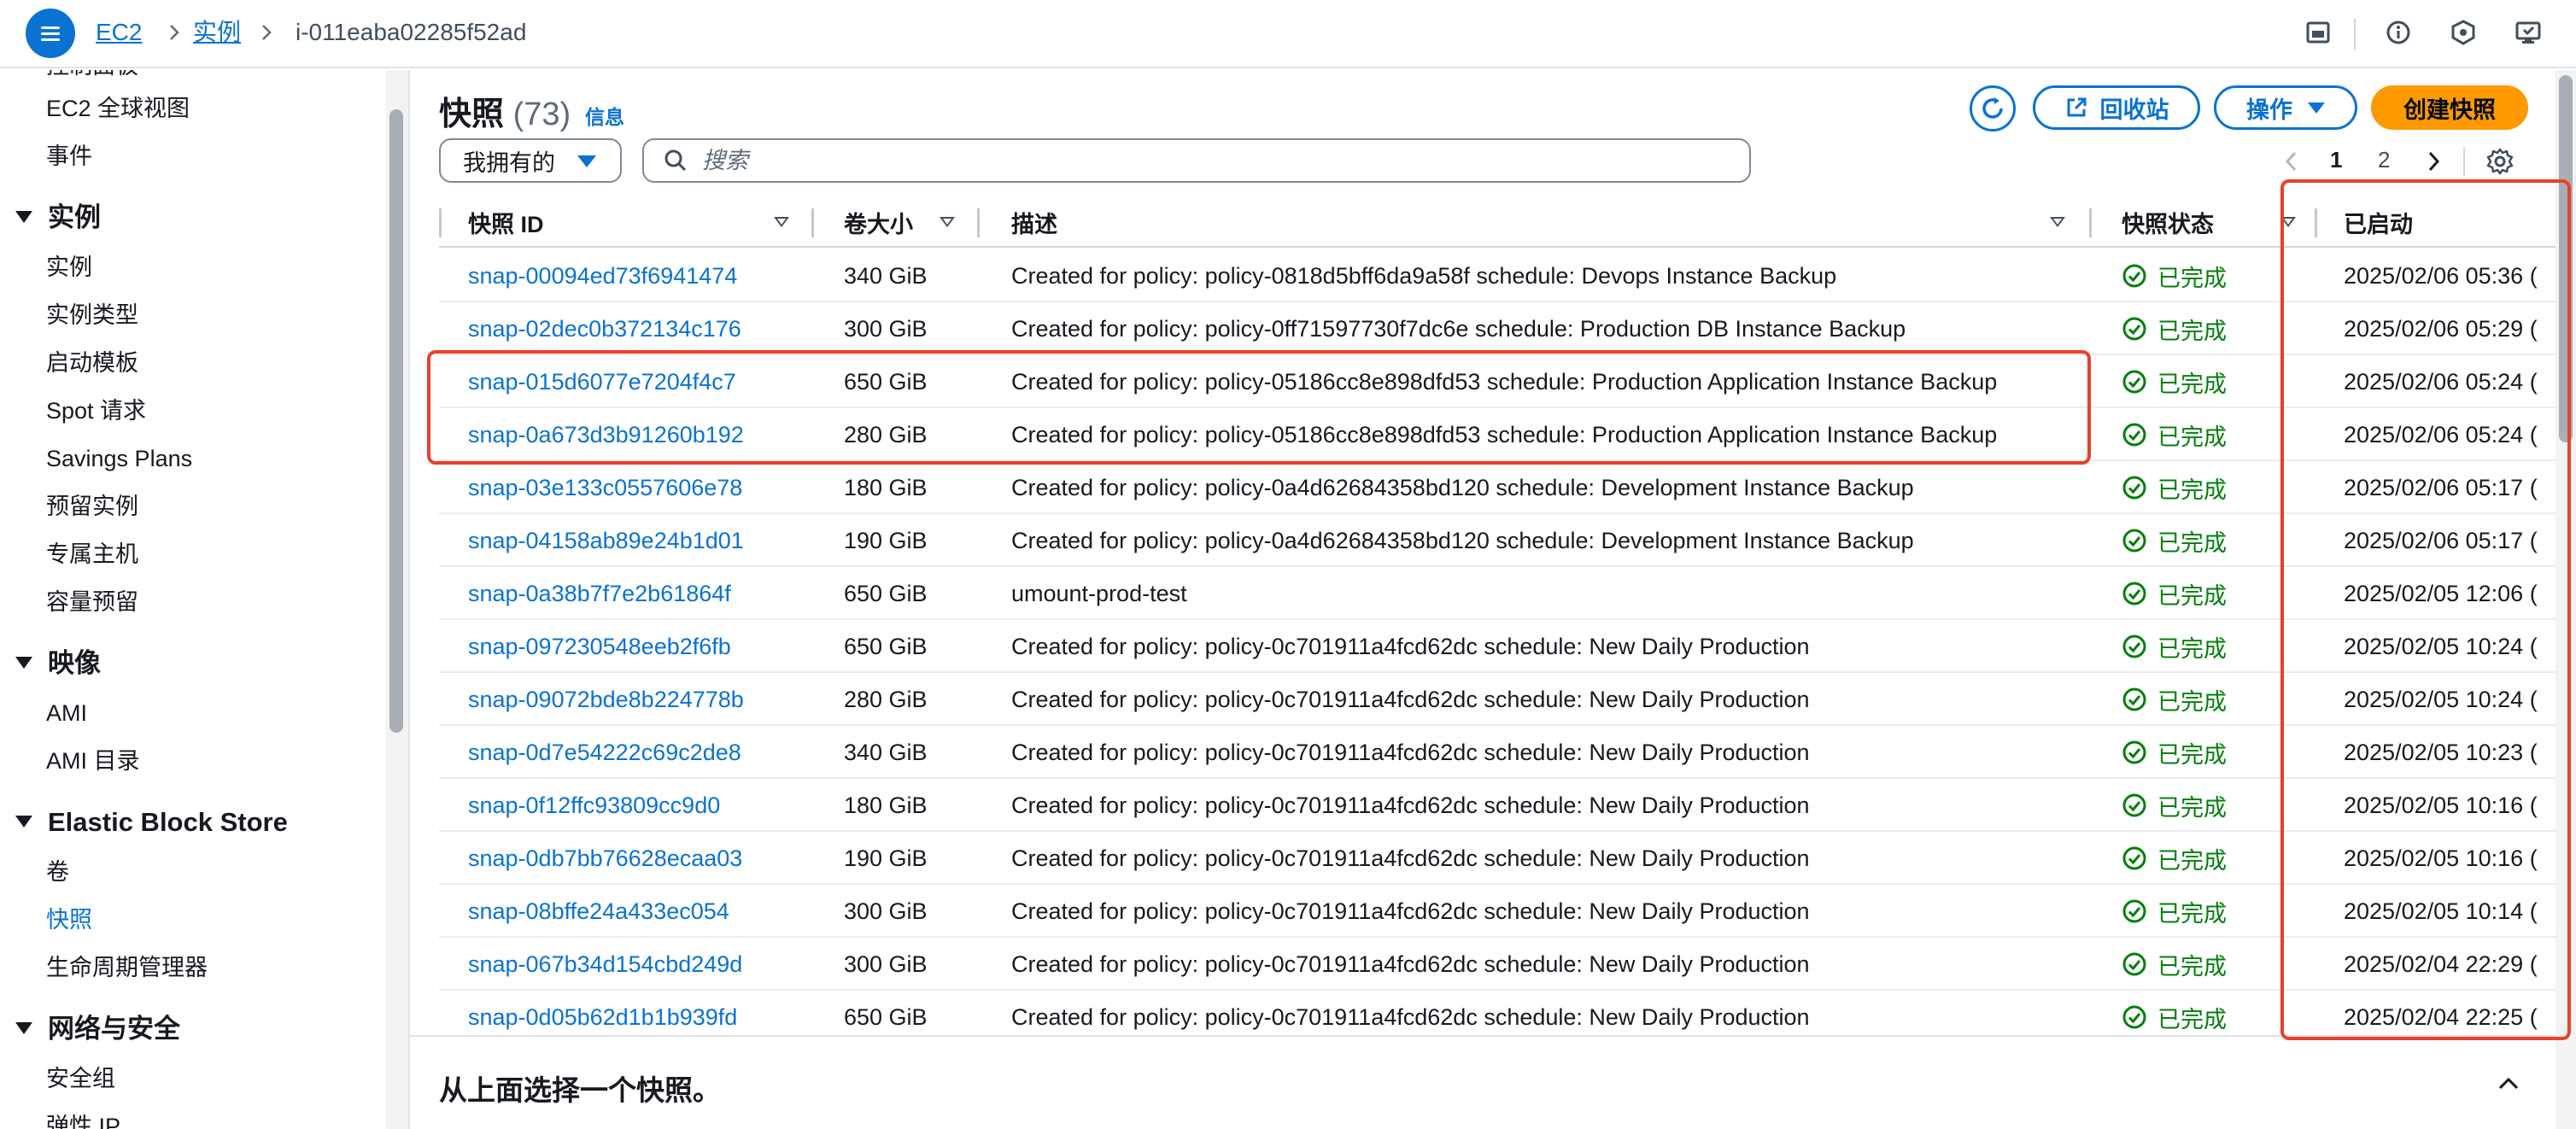 This screenshot has width=2576, height=1129. What do you see at coordinates (639, 487) in the screenshot?
I see `snapshot-id-link: snap-03e133c0557606e78` at bounding box center [639, 487].